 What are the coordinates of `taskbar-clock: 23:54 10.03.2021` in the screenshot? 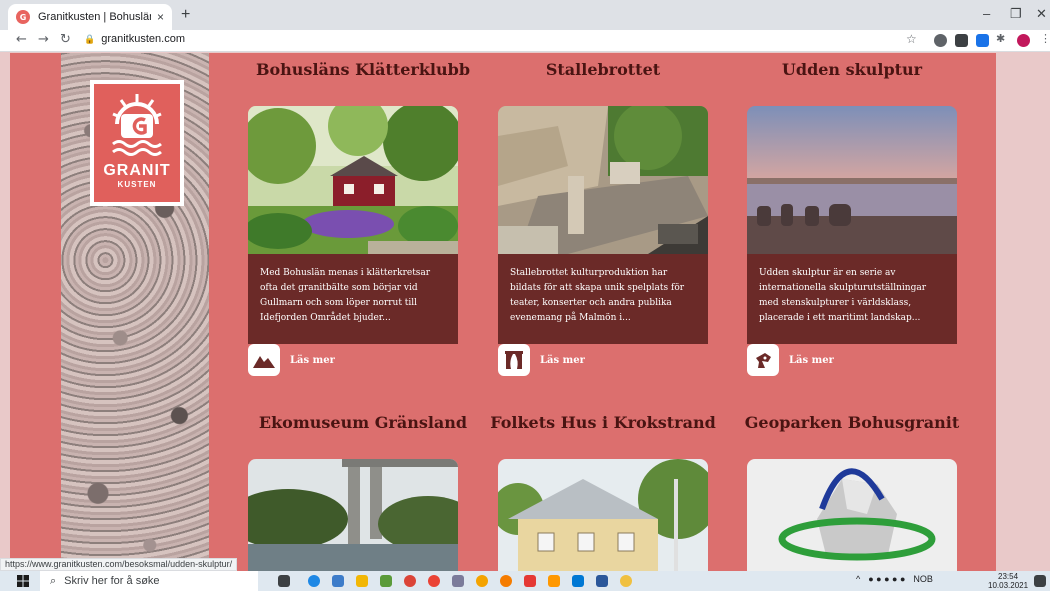 It's located at (1008, 581).